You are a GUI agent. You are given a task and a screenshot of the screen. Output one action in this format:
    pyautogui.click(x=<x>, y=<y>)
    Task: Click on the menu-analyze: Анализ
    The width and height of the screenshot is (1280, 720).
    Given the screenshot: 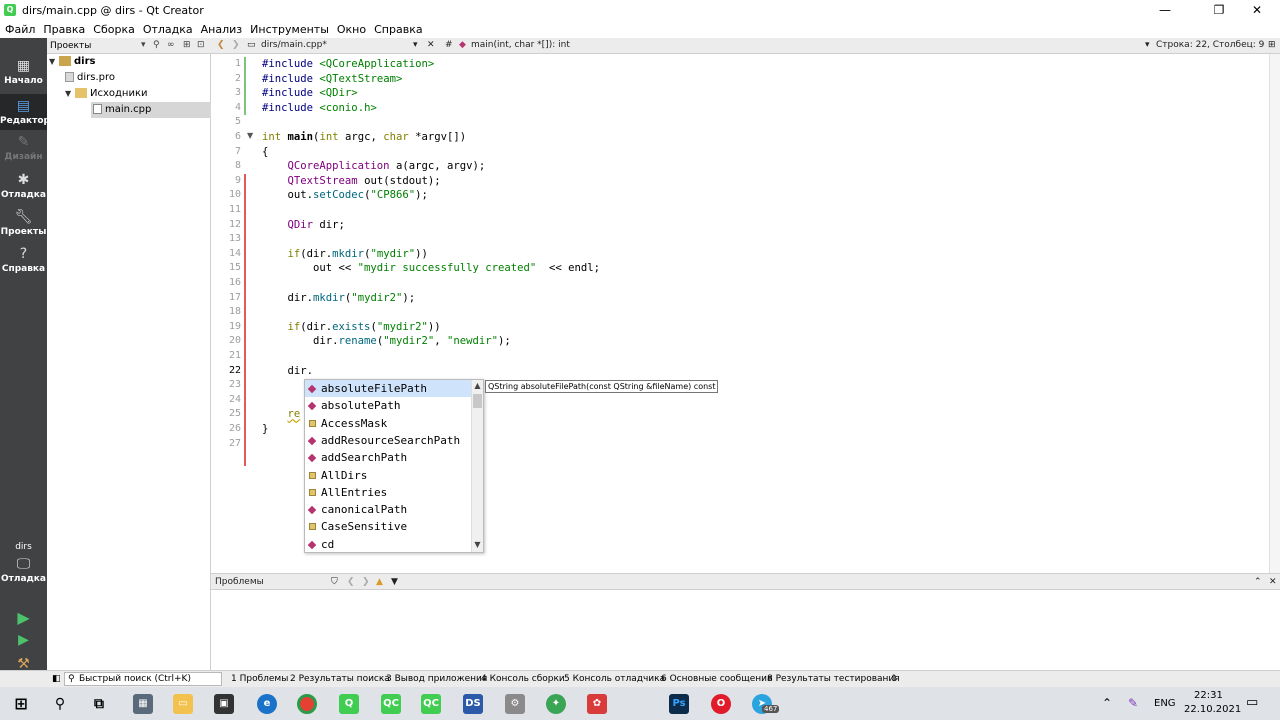 What is the action you would take?
    pyautogui.click(x=222, y=29)
    